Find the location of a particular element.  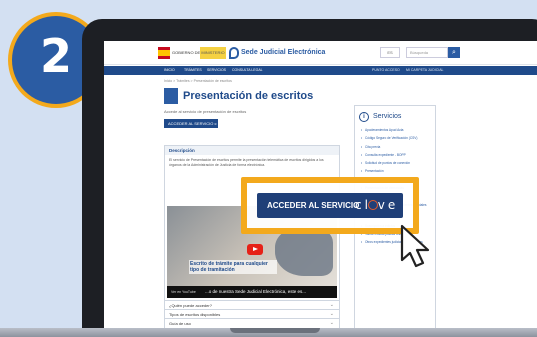

access-service-button-small: ACCEDER AL SERVICIO c l@ v e is located at coordinates (191, 127).